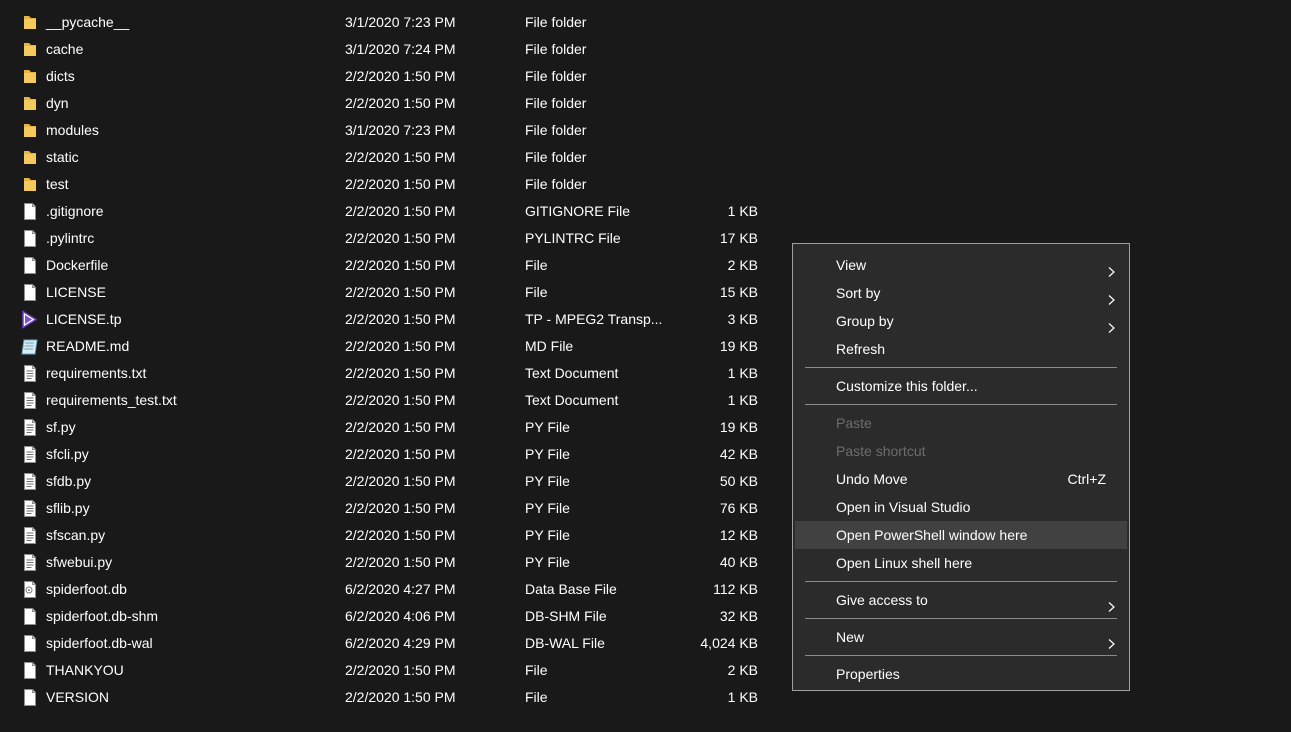 The width and height of the screenshot is (1291, 732). I want to click on menu-item-label: Paste shortcut, so click(881, 451).